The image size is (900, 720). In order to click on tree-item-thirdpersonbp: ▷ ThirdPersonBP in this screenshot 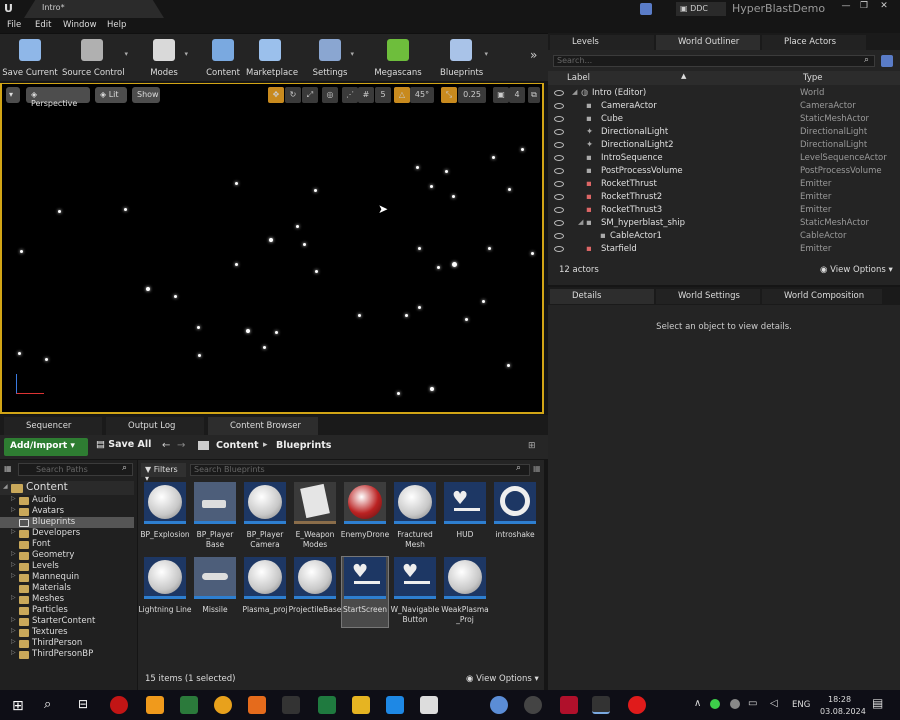, I will do `click(67, 654)`.